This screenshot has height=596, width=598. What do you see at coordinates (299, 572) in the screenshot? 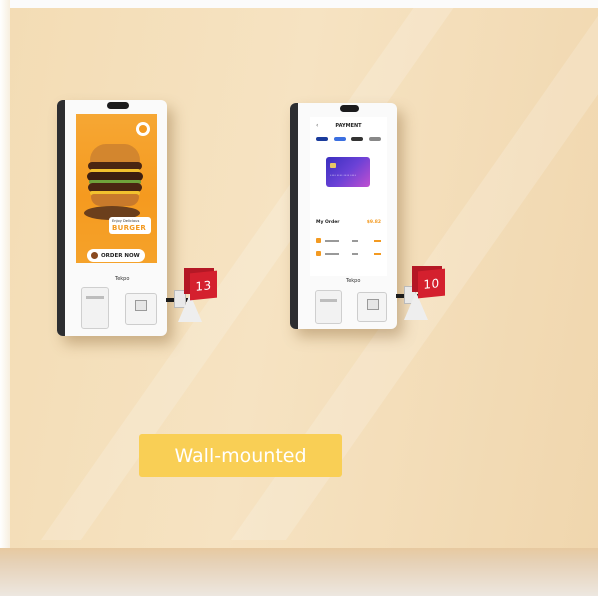
I see `floor` at bounding box center [299, 572].